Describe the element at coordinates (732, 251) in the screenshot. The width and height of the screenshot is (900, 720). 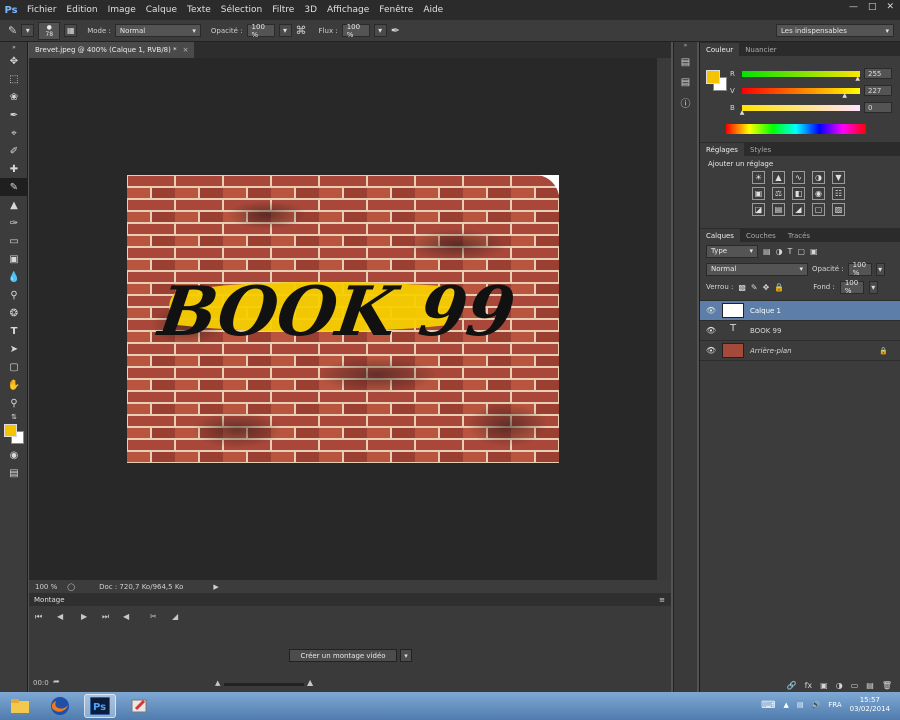
I see `layer-filter-select: Type ▾` at that location.